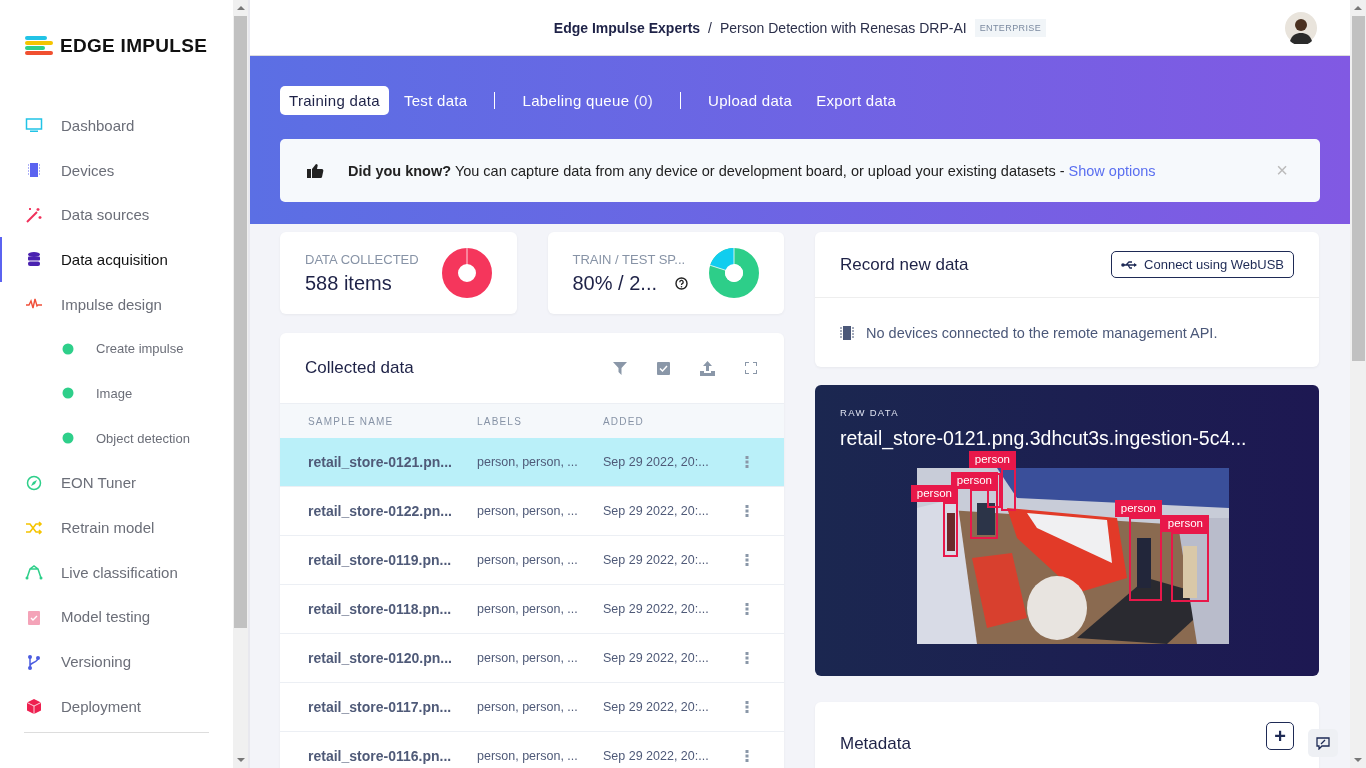  I want to click on column-header: LABELS, so click(540, 421).